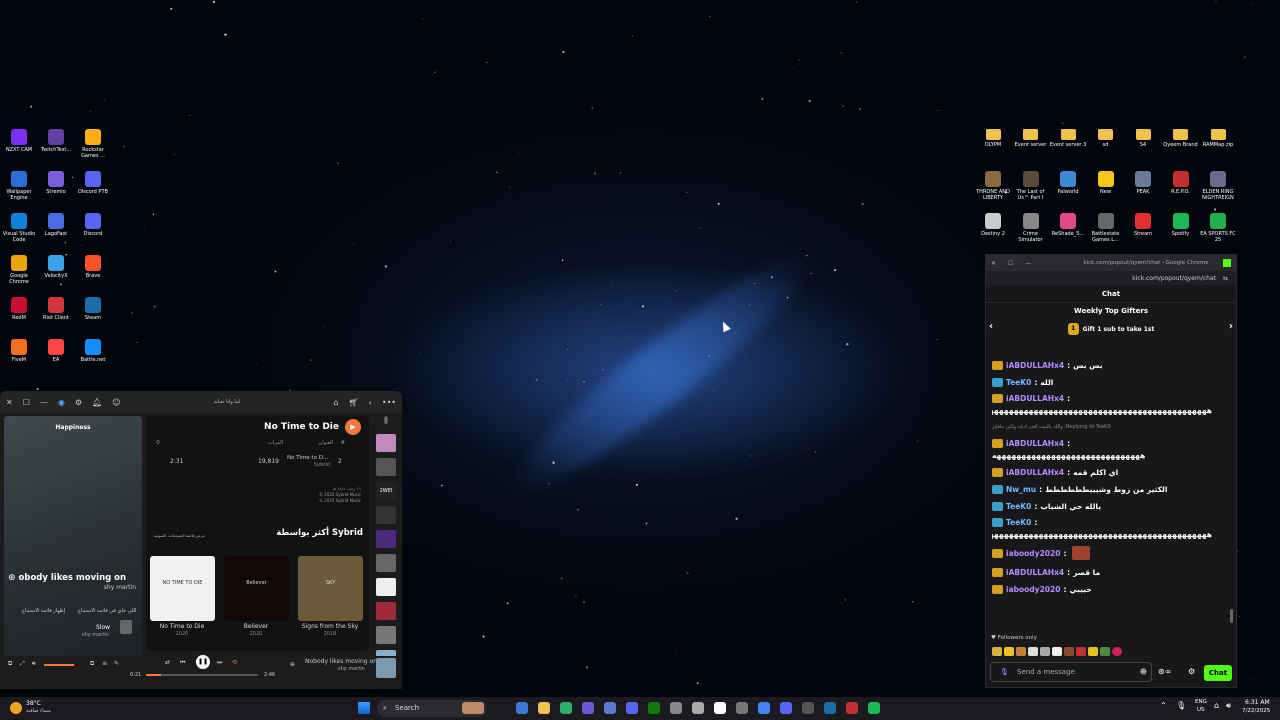  What do you see at coordinates (654, 708) in the screenshot?
I see `xbox-icon` at bounding box center [654, 708].